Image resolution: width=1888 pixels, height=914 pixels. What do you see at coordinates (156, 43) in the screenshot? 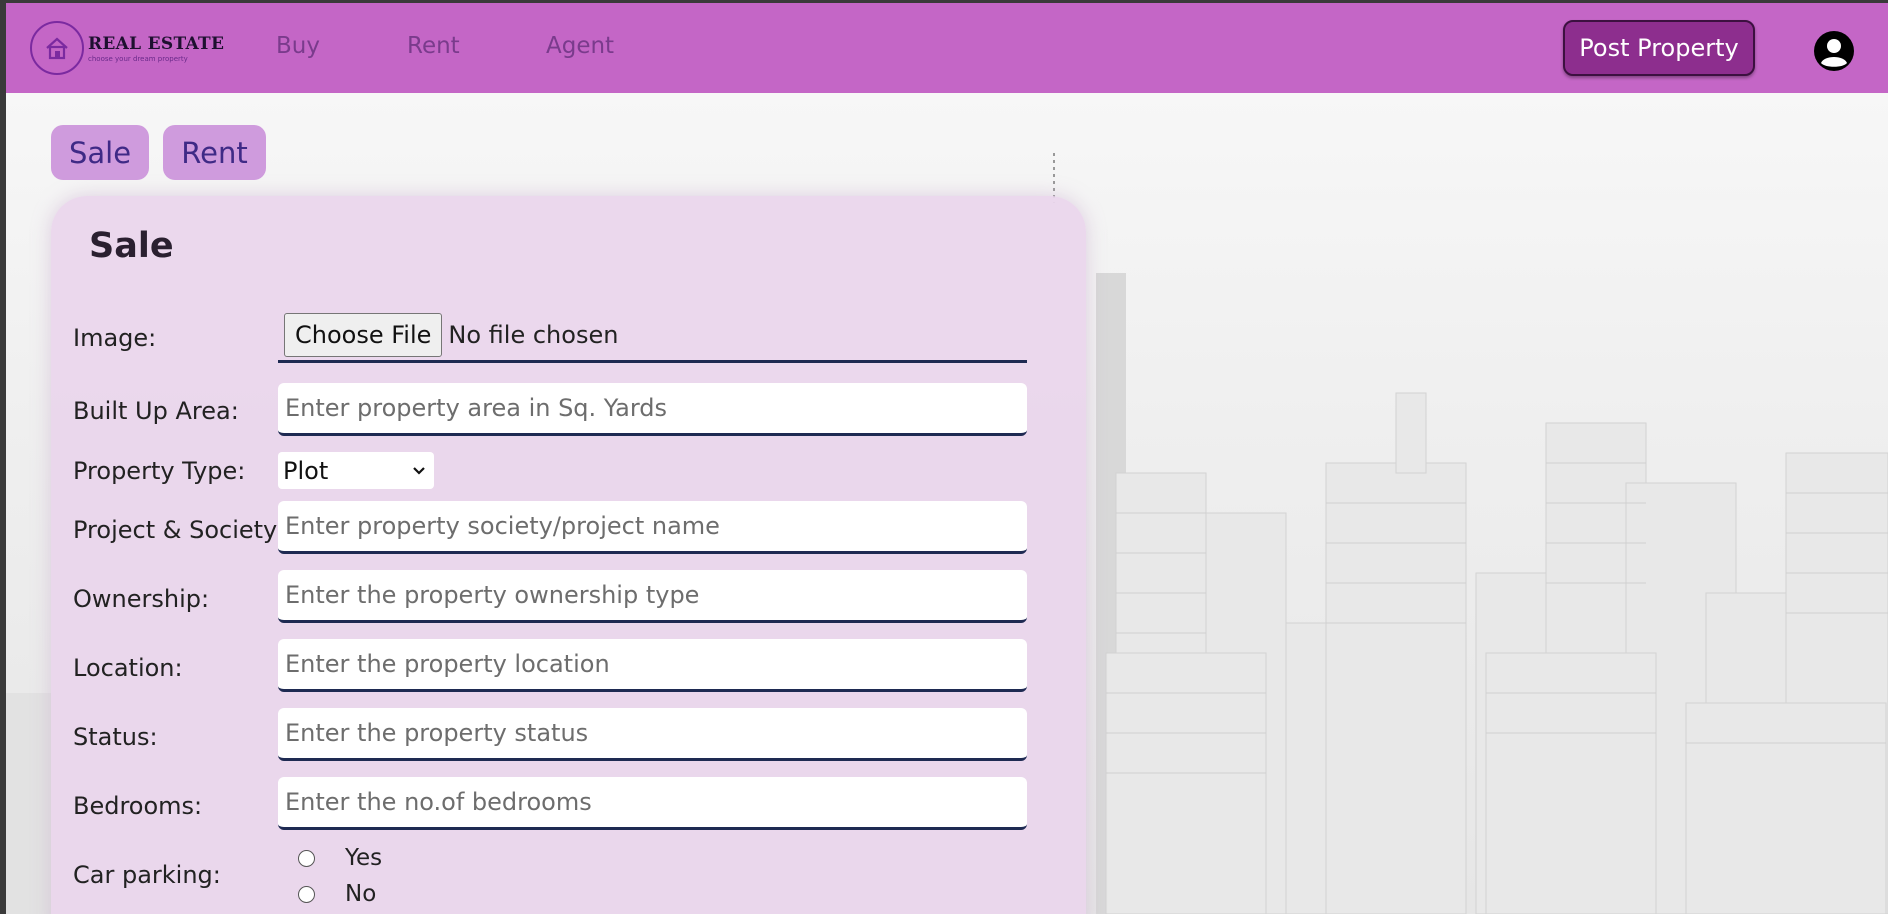
I see `brand-title: REAL ESTATE` at bounding box center [156, 43].